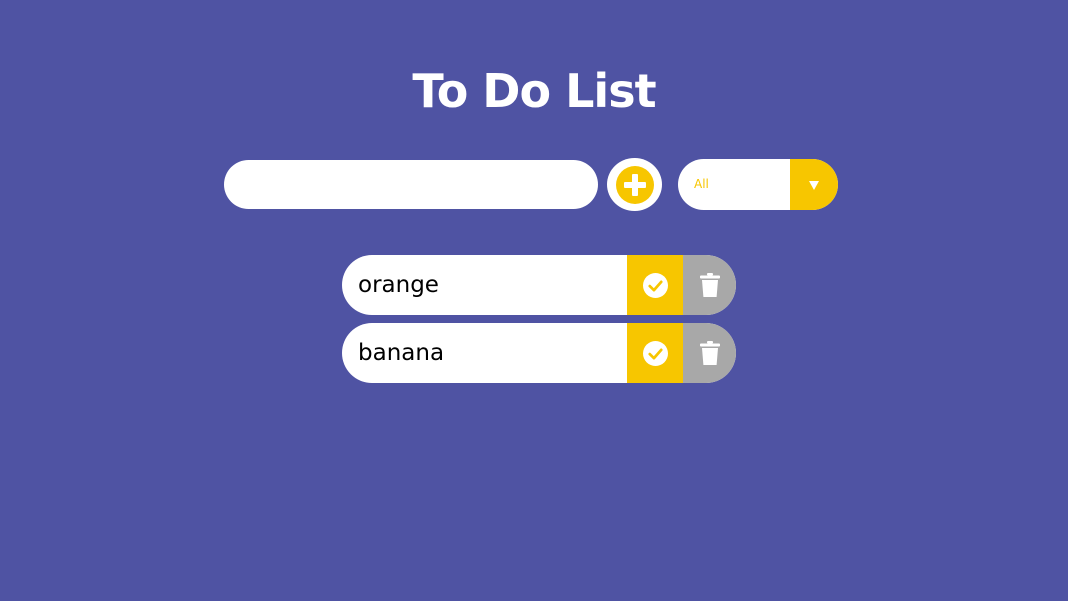 The image size is (1068, 601). I want to click on todo-list: orange banana, so click(539, 323).